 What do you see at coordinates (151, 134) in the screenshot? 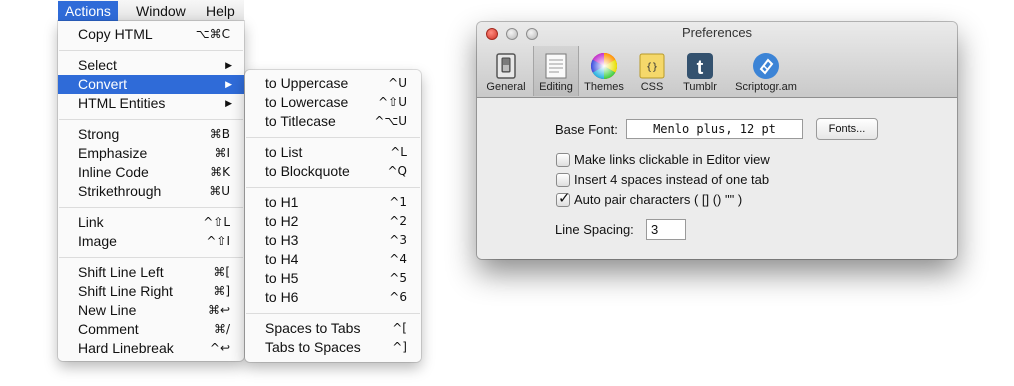
I see `menu-item-strong: Strong ⌘B` at bounding box center [151, 134].